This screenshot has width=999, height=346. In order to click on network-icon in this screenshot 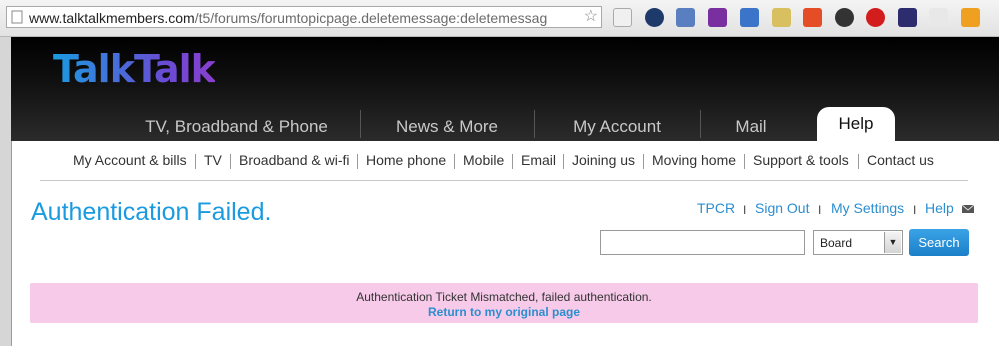, I will do `click(685, 17)`.